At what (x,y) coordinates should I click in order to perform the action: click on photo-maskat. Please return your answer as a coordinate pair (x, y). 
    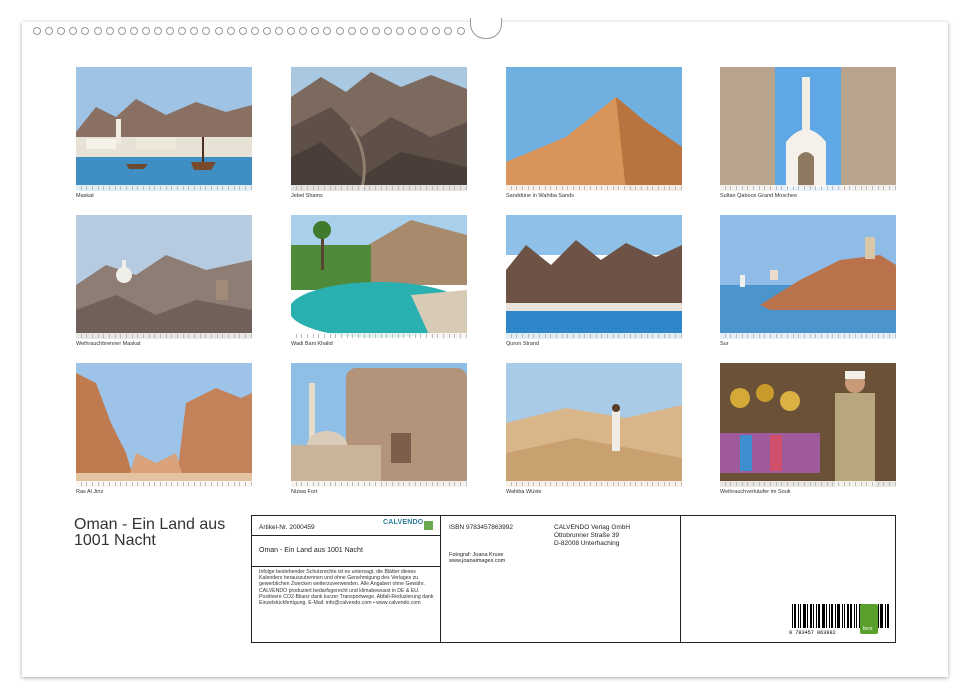
    Looking at the image, I should click on (164, 129).